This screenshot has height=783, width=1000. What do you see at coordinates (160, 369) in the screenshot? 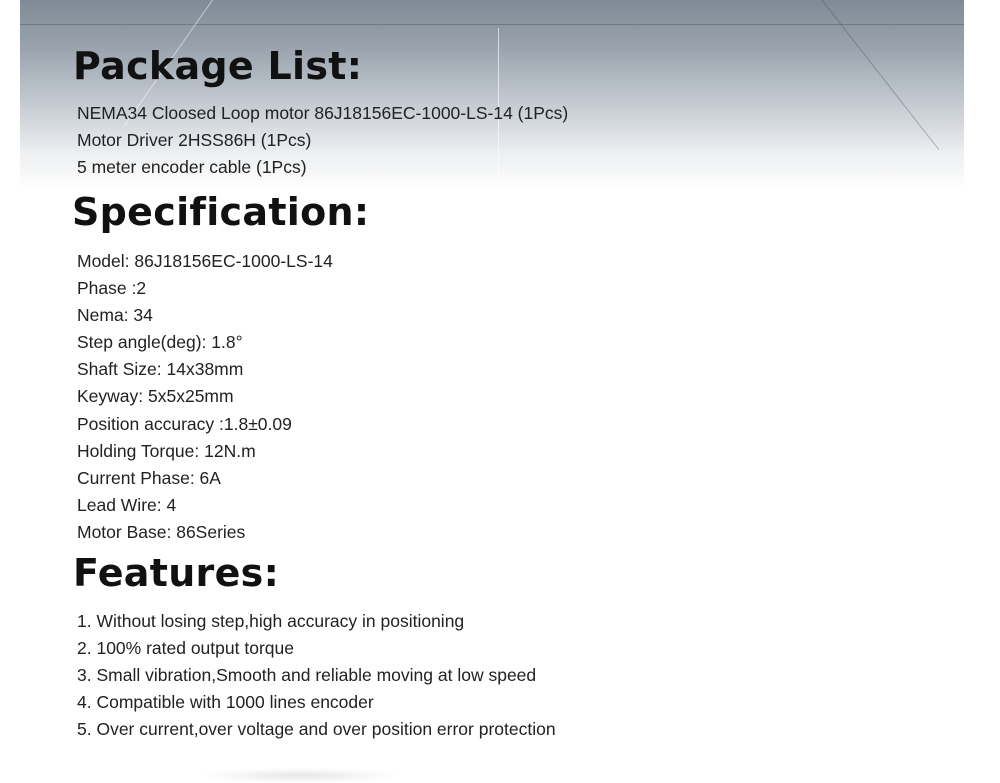
I see `spec-item: Shaft Size: 14x38mm` at bounding box center [160, 369].